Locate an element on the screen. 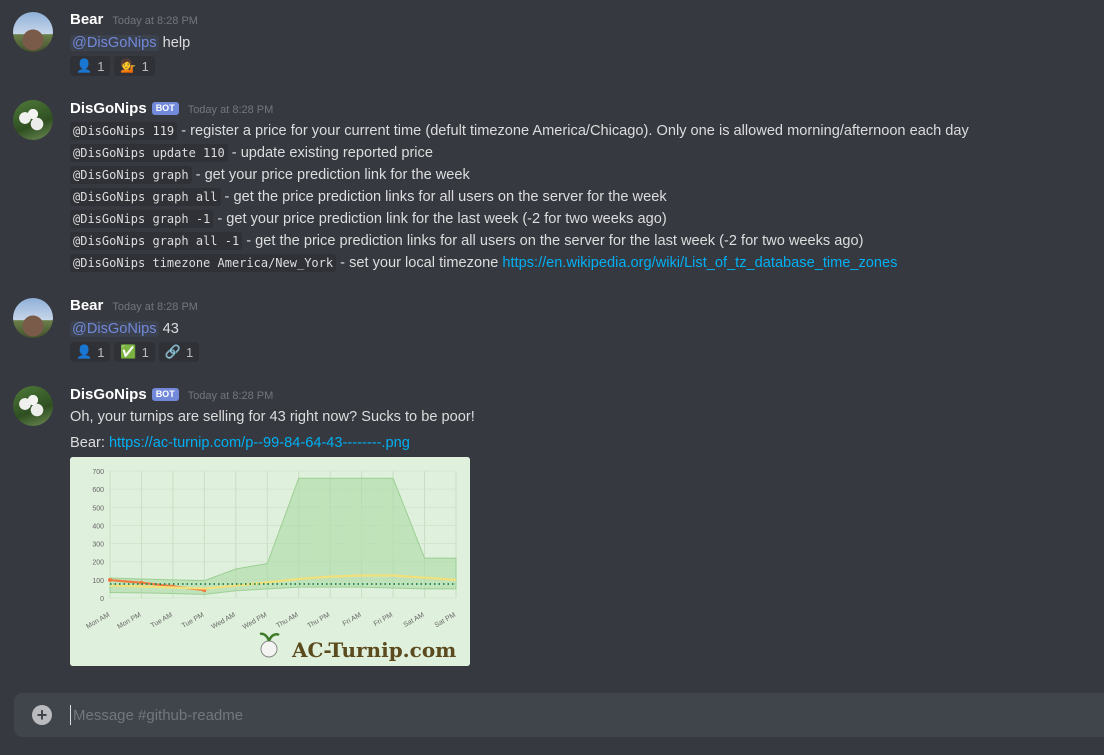  command-description: - update existing reported price is located at coordinates (330, 153).